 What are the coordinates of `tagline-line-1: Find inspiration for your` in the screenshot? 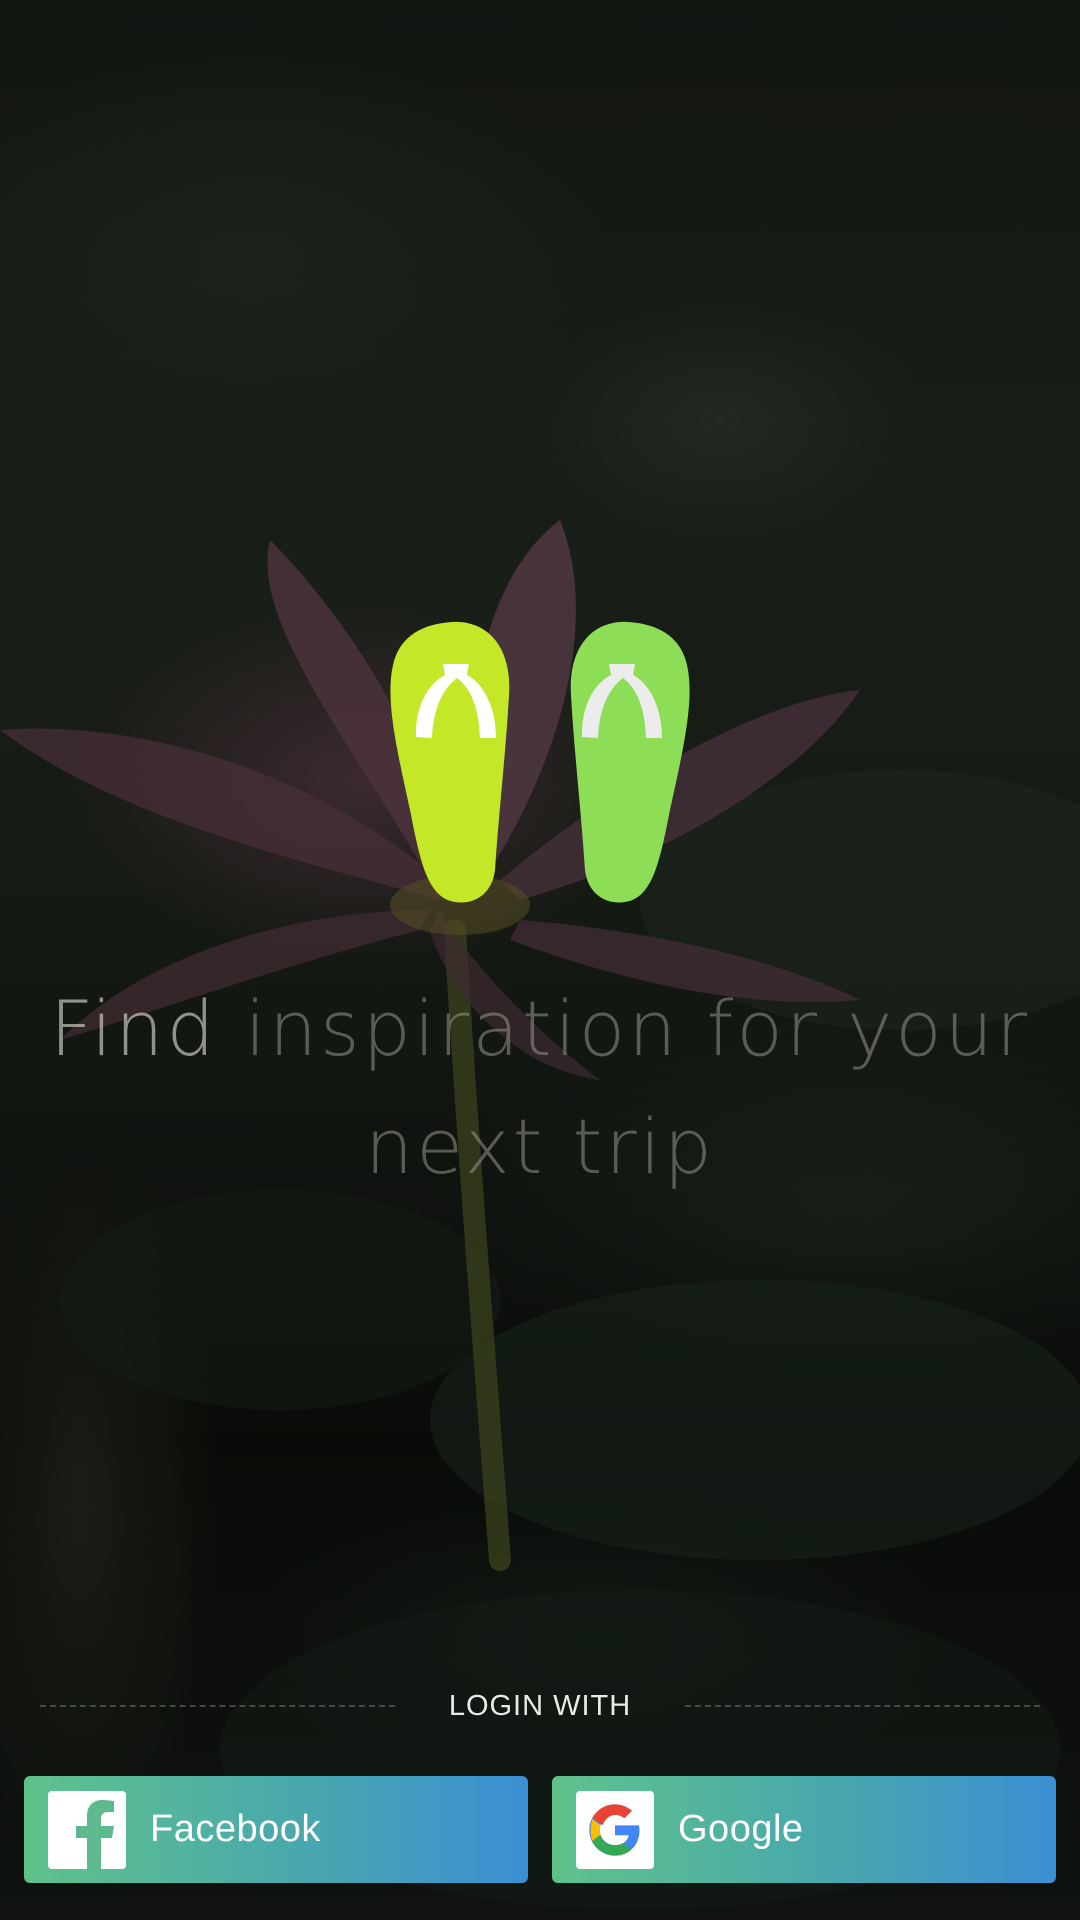 It's located at (540, 1029).